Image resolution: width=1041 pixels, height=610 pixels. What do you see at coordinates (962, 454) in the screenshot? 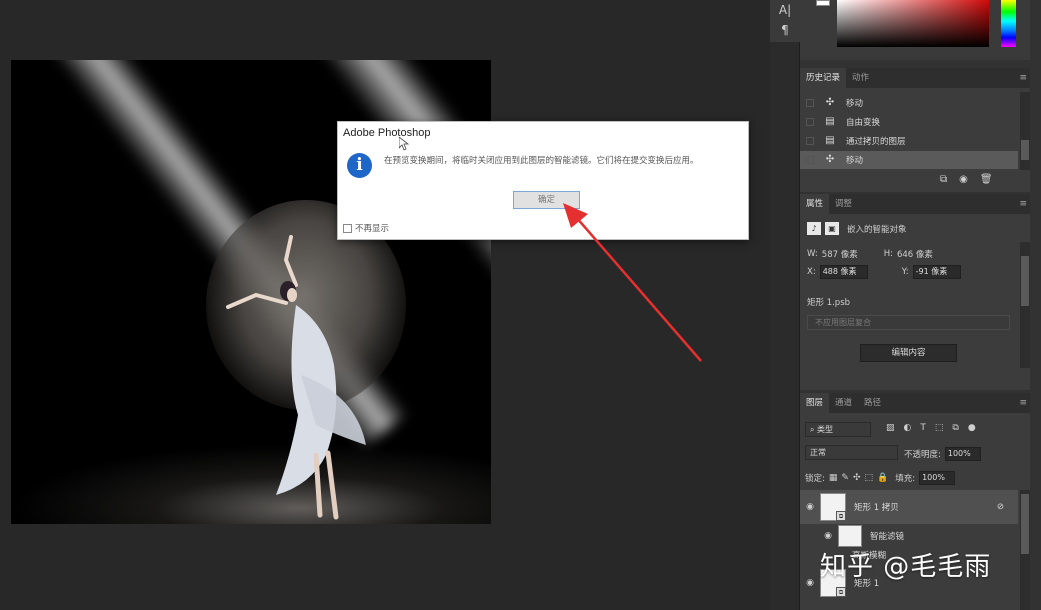
I see `opacity-field: 100%` at bounding box center [962, 454].